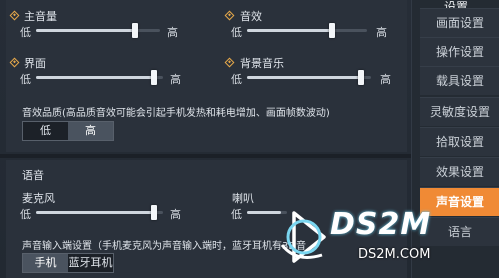 The width and height of the screenshot is (499, 278). I want to click on sfx-volume-slider: 低 高, so click(313, 31).